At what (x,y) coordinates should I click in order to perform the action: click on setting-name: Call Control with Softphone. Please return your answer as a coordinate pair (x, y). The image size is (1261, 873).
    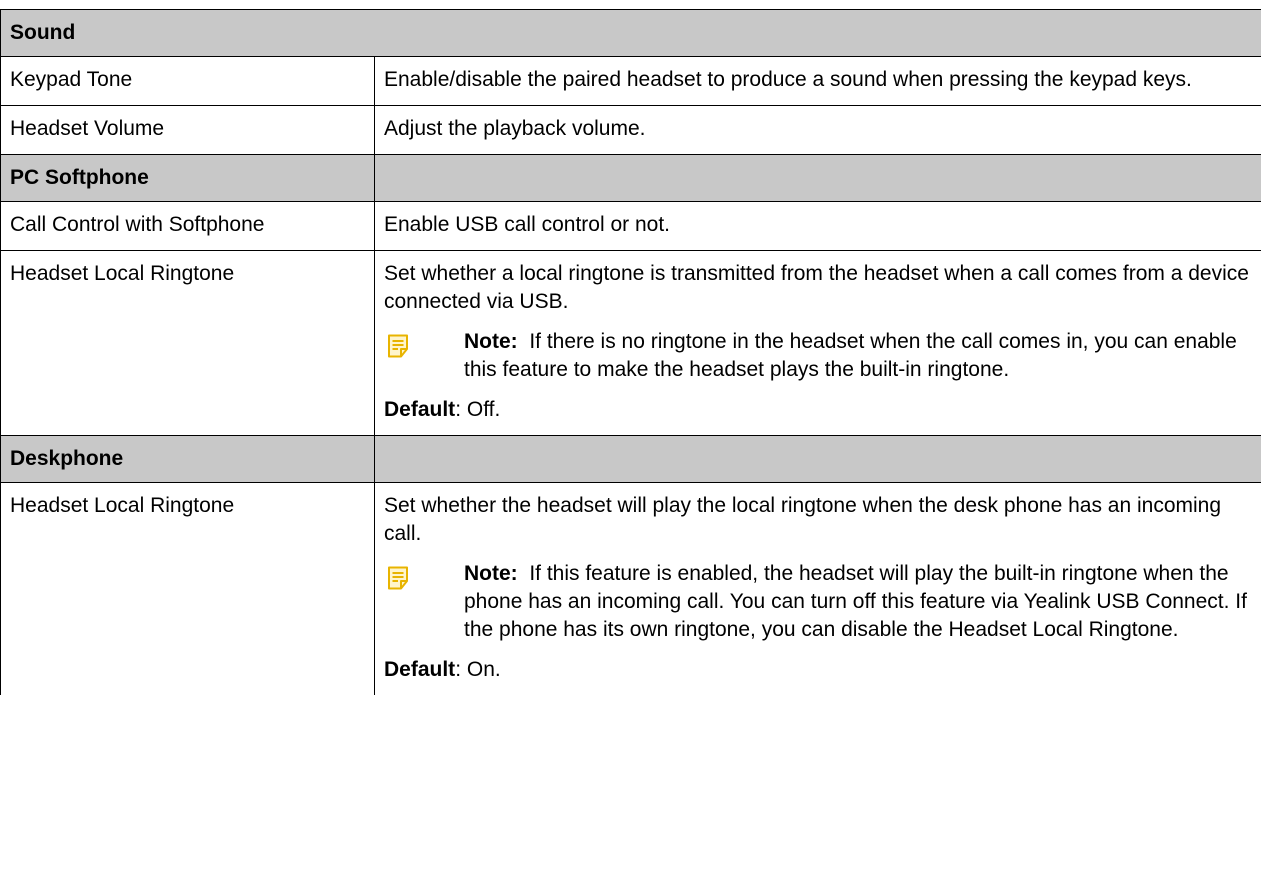
    Looking at the image, I should click on (187, 226).